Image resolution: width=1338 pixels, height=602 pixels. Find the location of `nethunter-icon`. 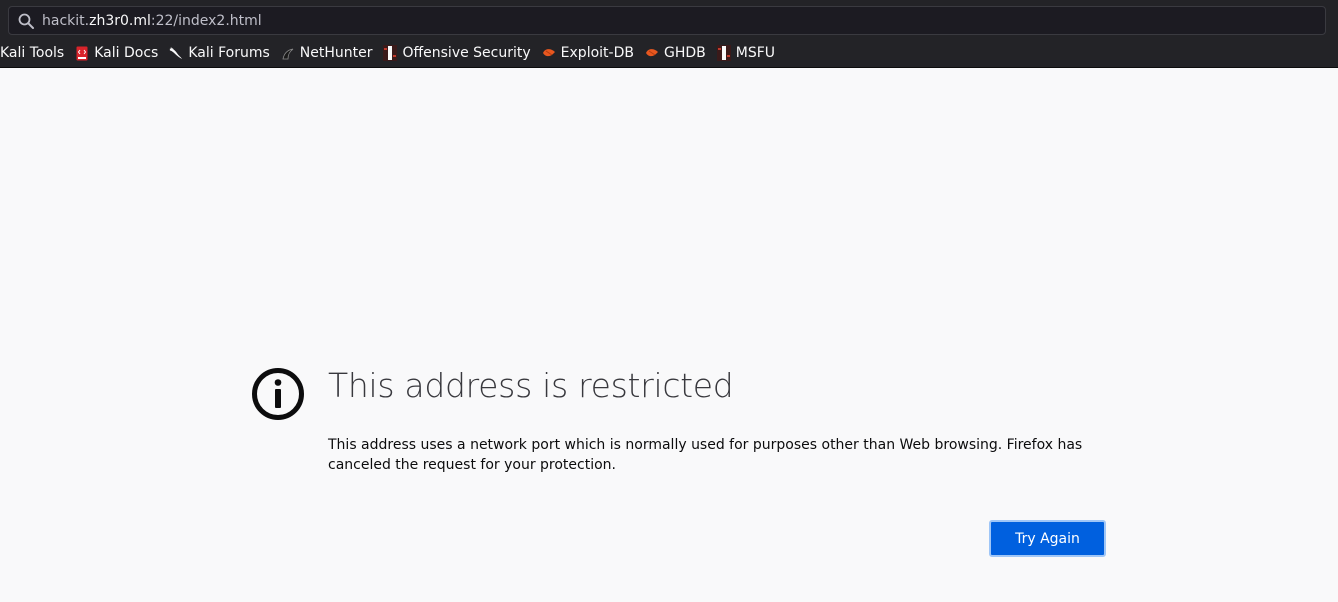

nethunter-icon is located at coordinates (288, 53).